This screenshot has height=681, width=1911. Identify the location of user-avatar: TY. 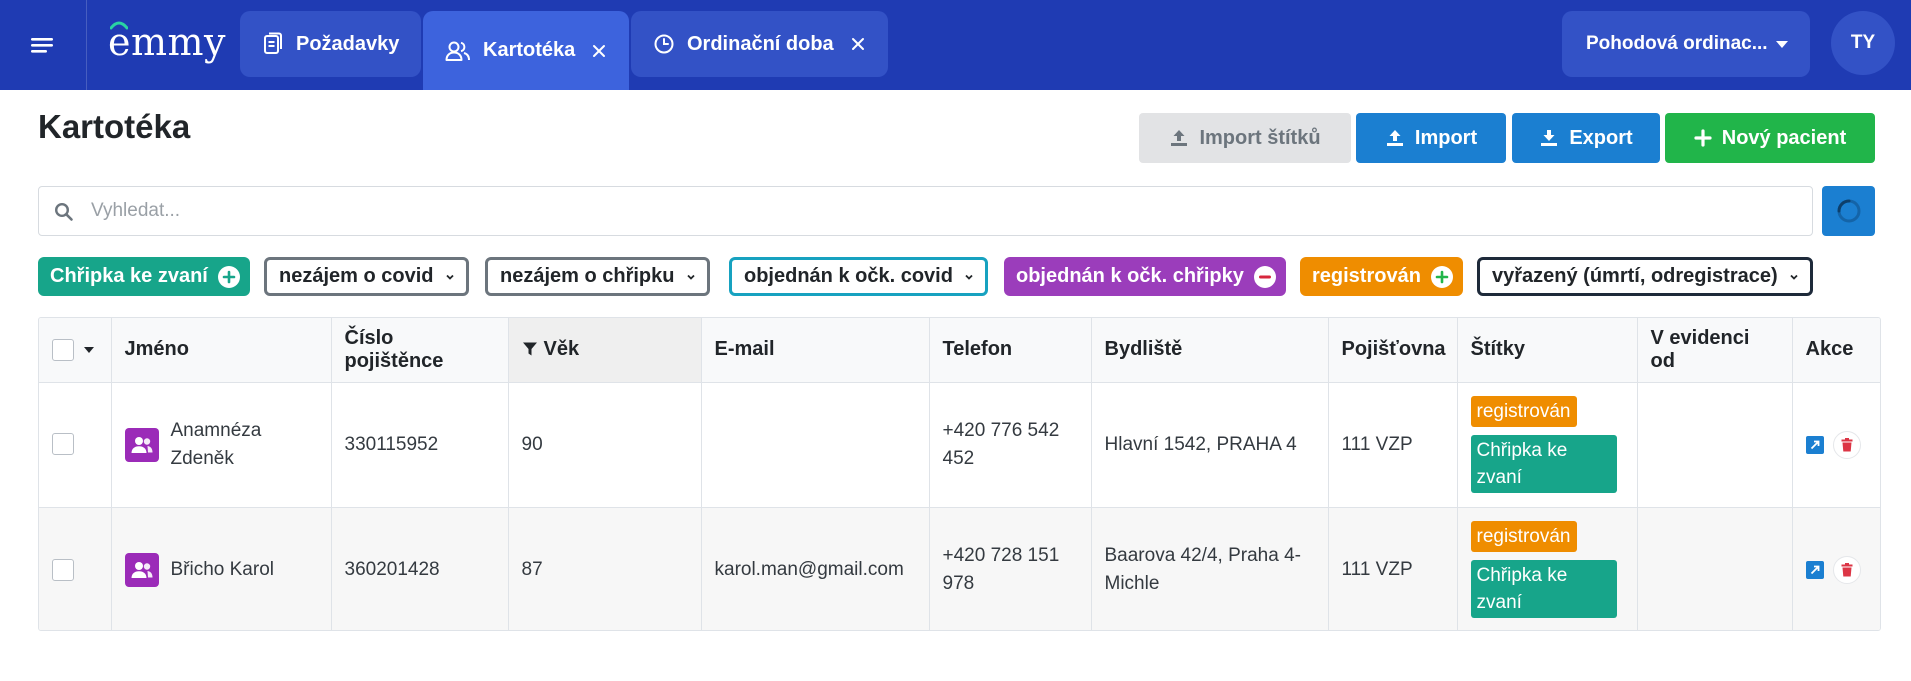
(1863, 43).